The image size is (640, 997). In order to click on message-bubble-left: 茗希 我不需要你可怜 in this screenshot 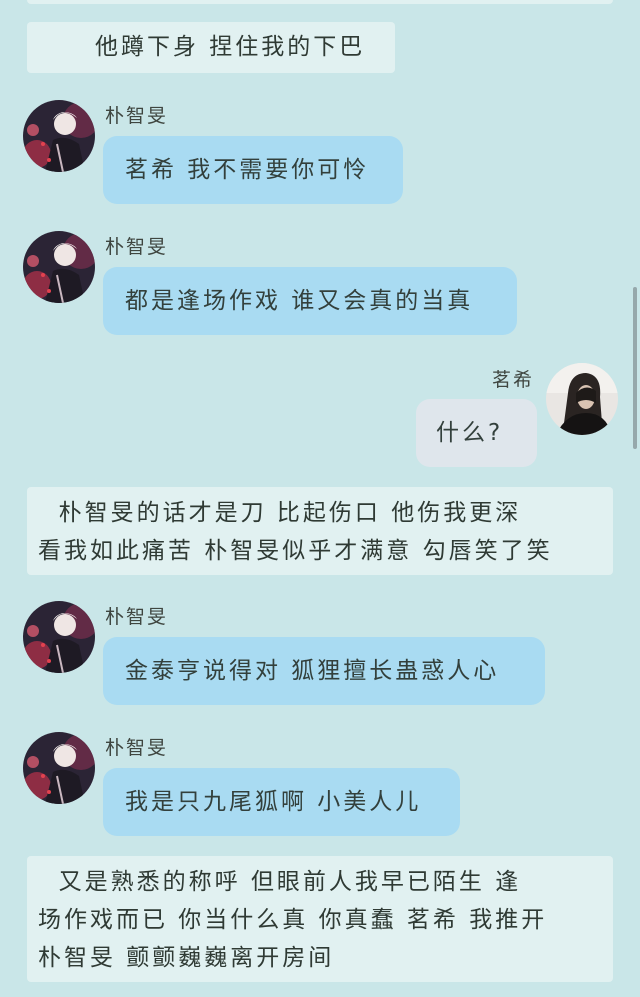, I will do `click(253, 170)`.